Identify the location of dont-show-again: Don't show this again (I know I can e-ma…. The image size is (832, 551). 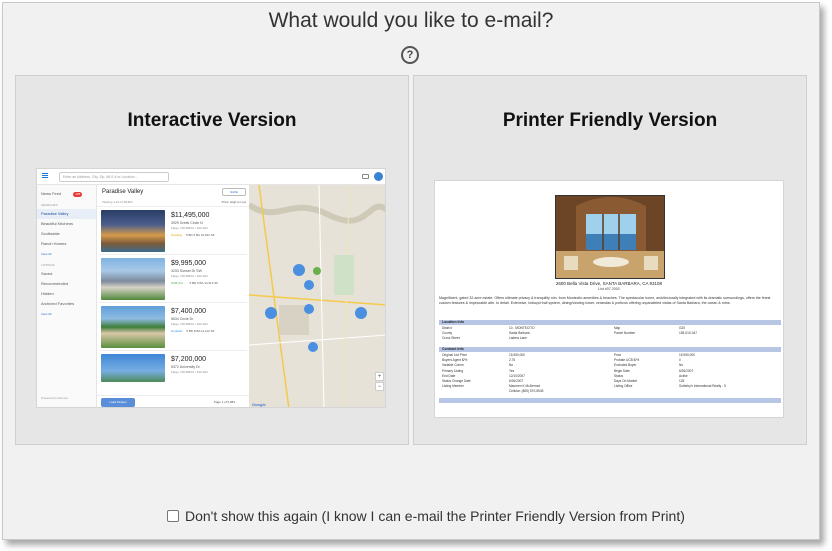
(426, 516).